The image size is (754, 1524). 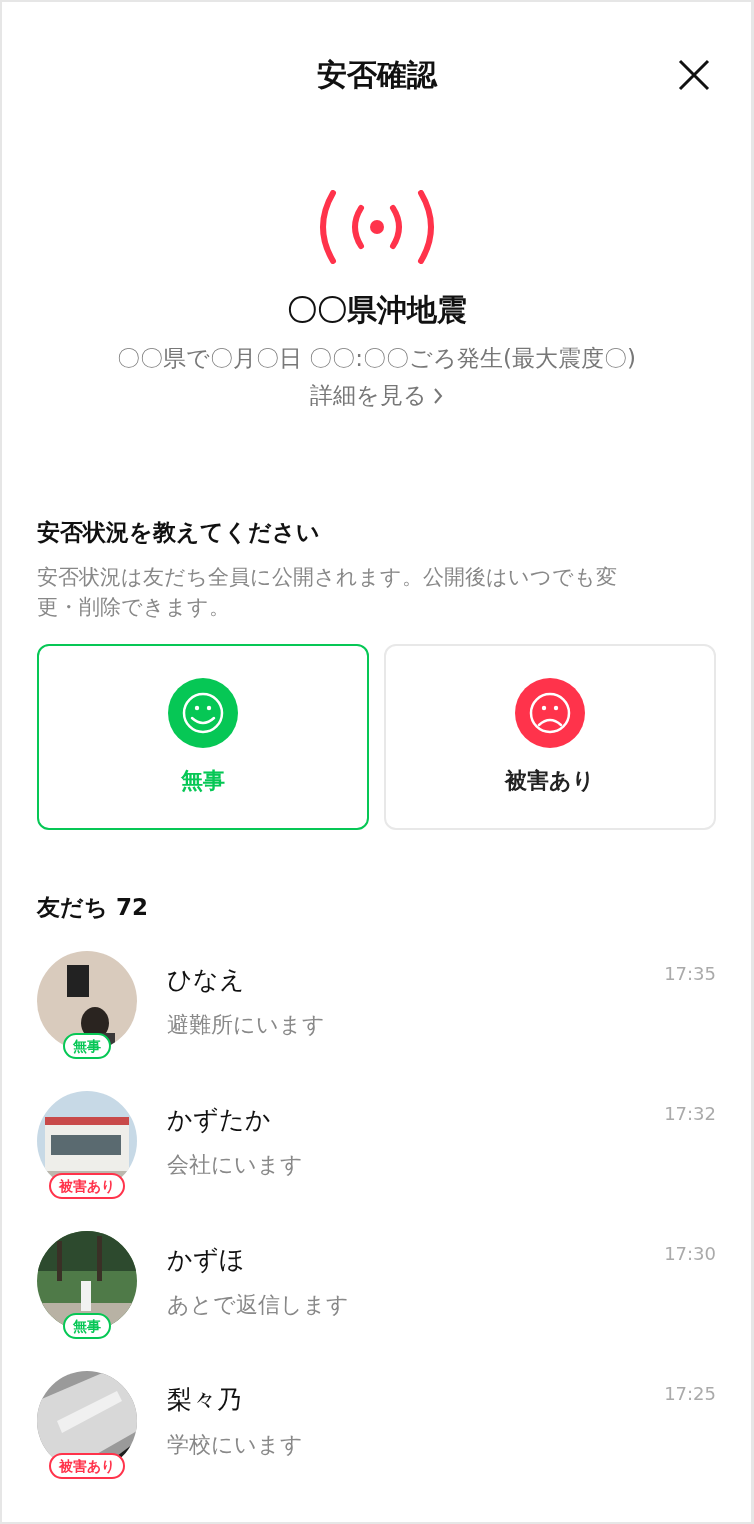 I want to click on friends-heading: 友だち 72, so click(x=93, y=907).